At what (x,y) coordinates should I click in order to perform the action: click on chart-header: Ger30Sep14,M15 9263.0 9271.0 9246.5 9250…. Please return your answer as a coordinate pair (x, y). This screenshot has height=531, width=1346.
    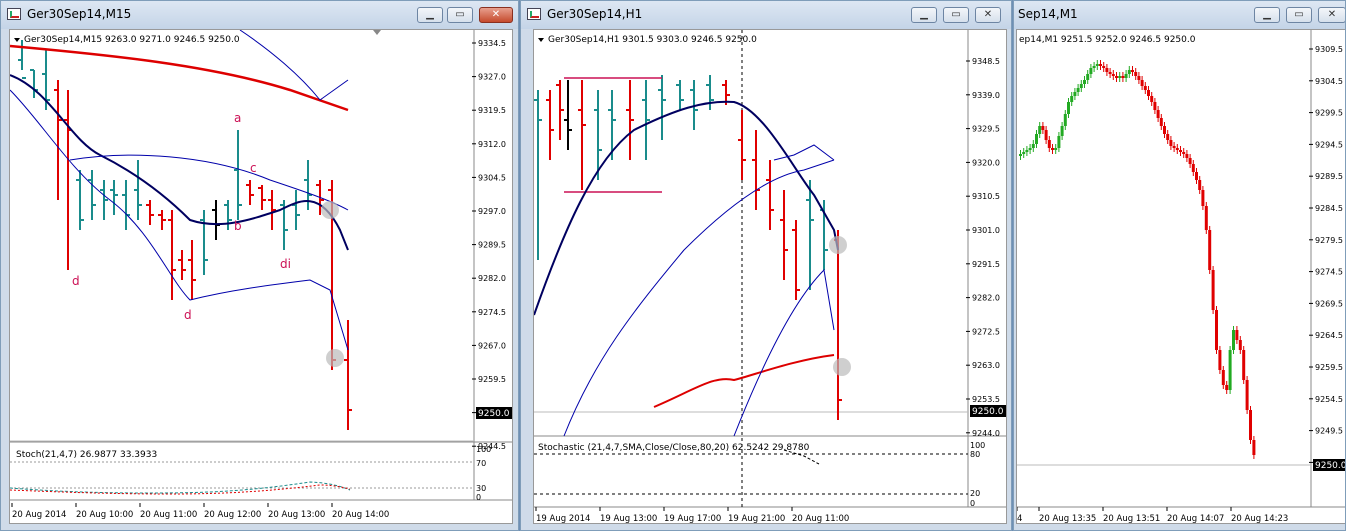
    Looking at the image, I should click on (132, 40).